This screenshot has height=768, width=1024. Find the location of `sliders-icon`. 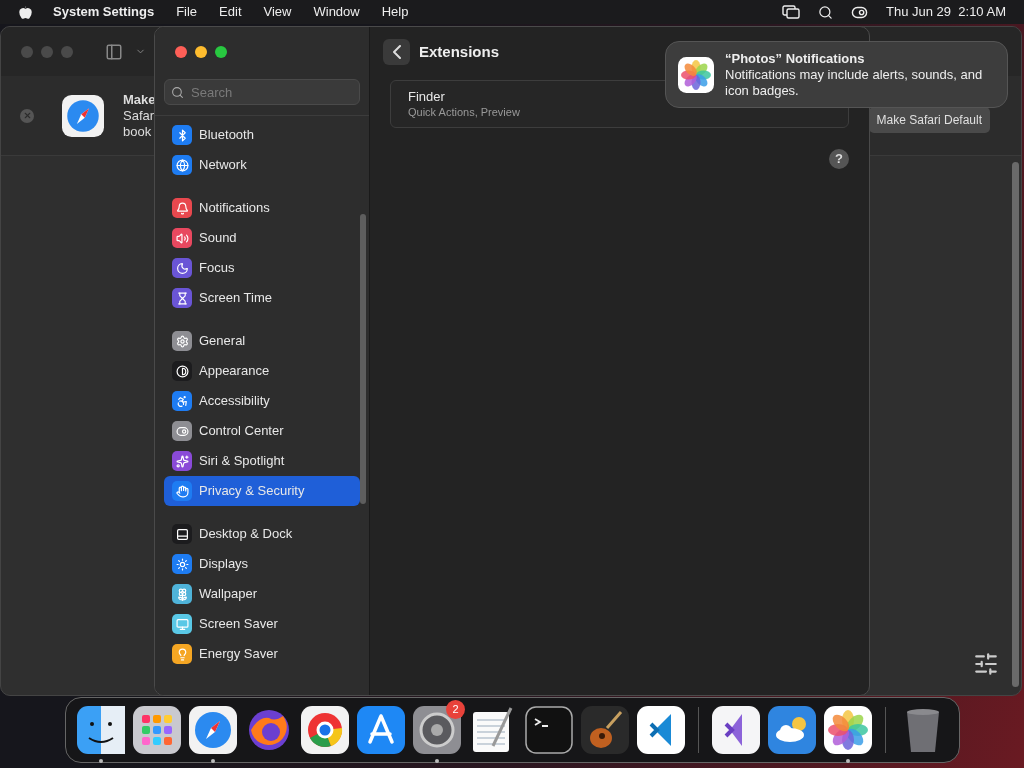

sliders-icon is located at coordinates (986, 664).